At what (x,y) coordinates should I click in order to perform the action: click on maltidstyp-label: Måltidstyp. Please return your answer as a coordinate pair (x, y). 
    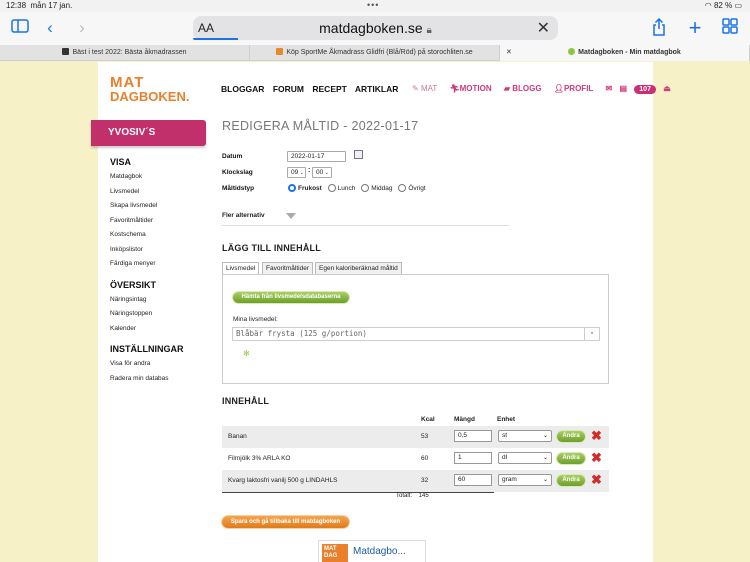
    Looking at the image, I should click on (238, 188).